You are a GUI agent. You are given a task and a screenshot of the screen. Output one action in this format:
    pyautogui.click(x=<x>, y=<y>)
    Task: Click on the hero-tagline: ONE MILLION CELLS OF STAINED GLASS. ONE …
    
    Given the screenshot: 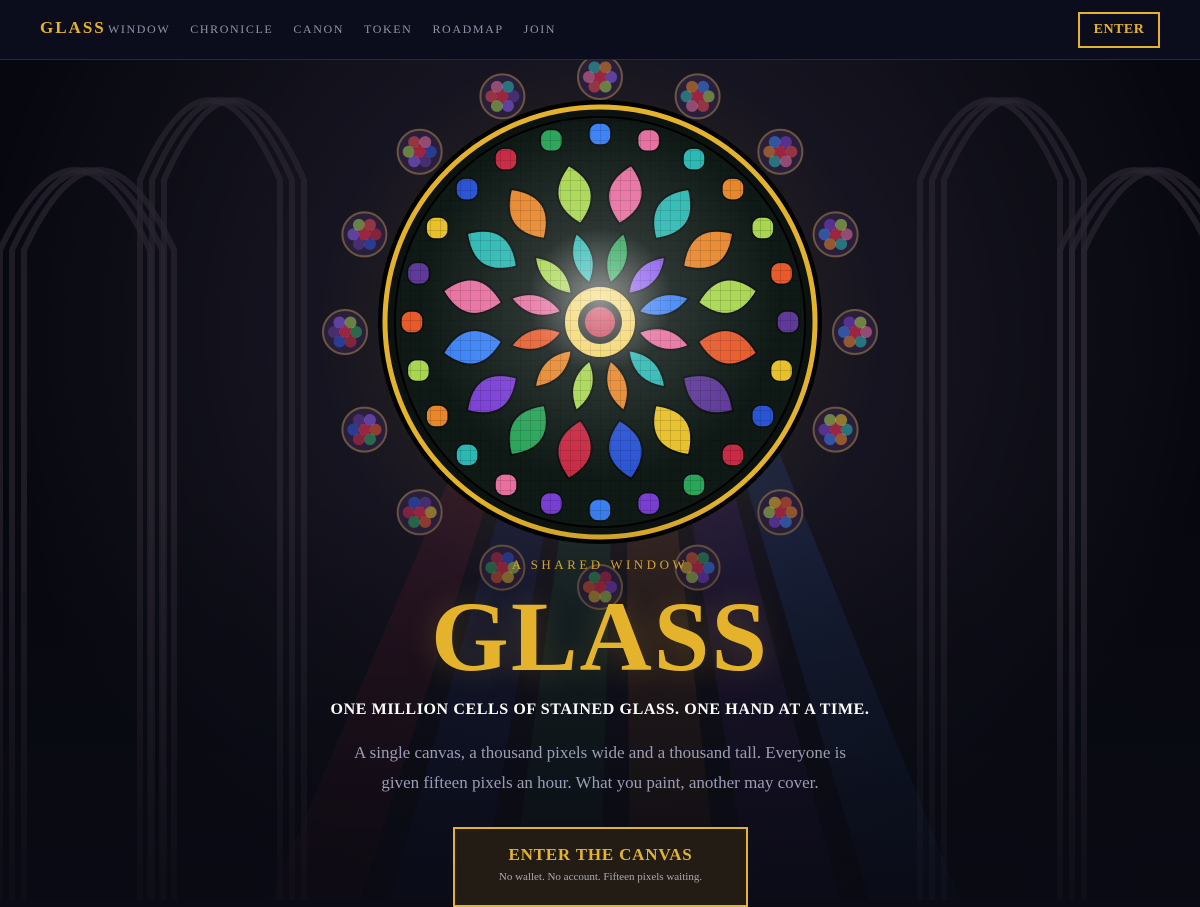 What is the action you would take?
    pyautogui.click(x=600, y=709)
    